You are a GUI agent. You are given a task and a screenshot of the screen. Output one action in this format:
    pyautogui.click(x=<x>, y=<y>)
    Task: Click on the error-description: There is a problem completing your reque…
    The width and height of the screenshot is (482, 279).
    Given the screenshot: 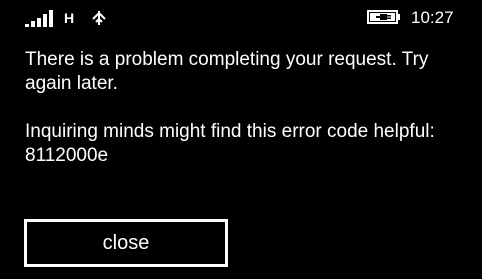 What is the action you would take?
    pyautogui.click(x=227, y=71)
    